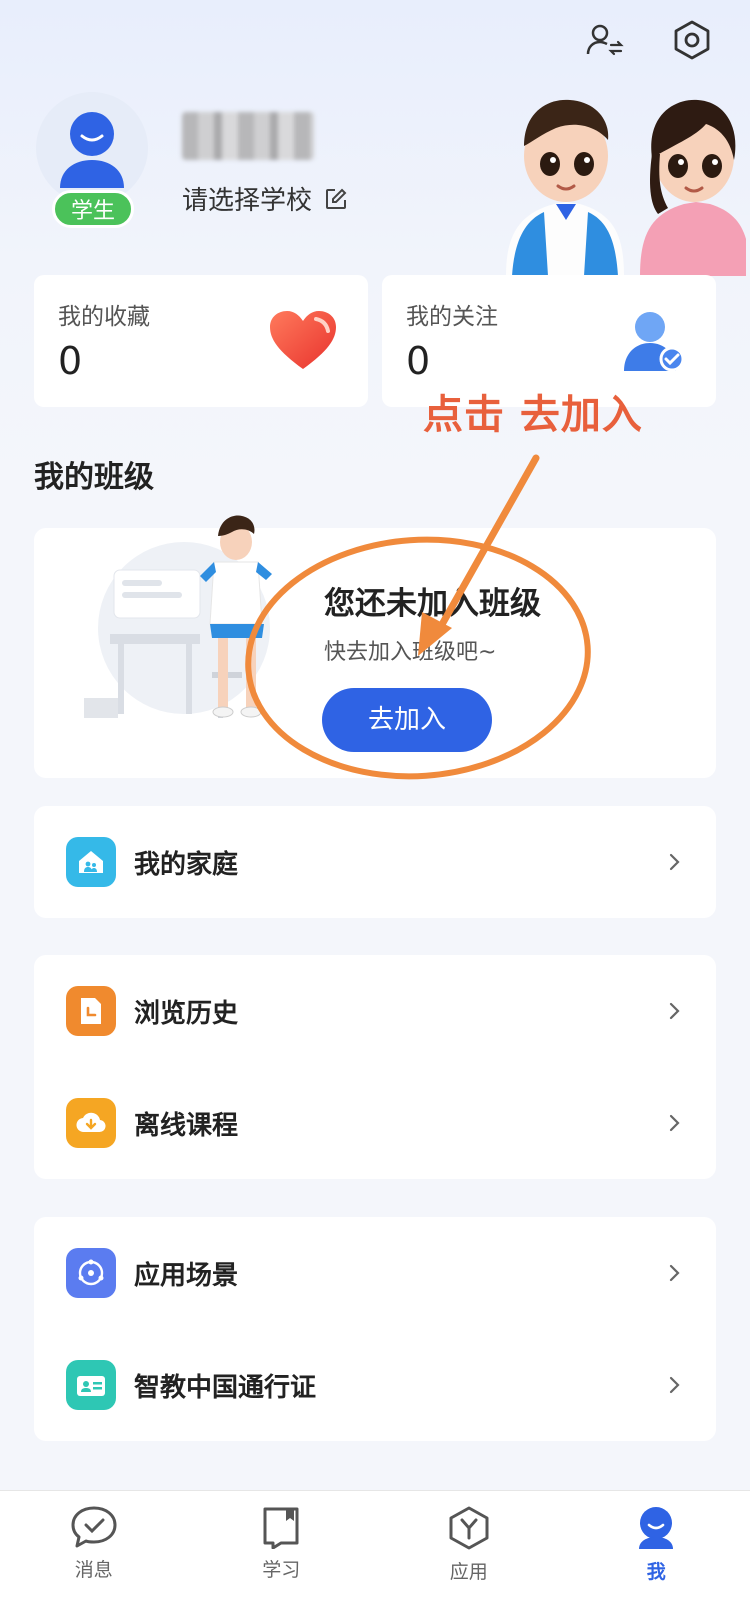 This screenshot has width=750, height=1597. I want to click on menu-label-scenarios: 应用场景, so click(186, 1275).